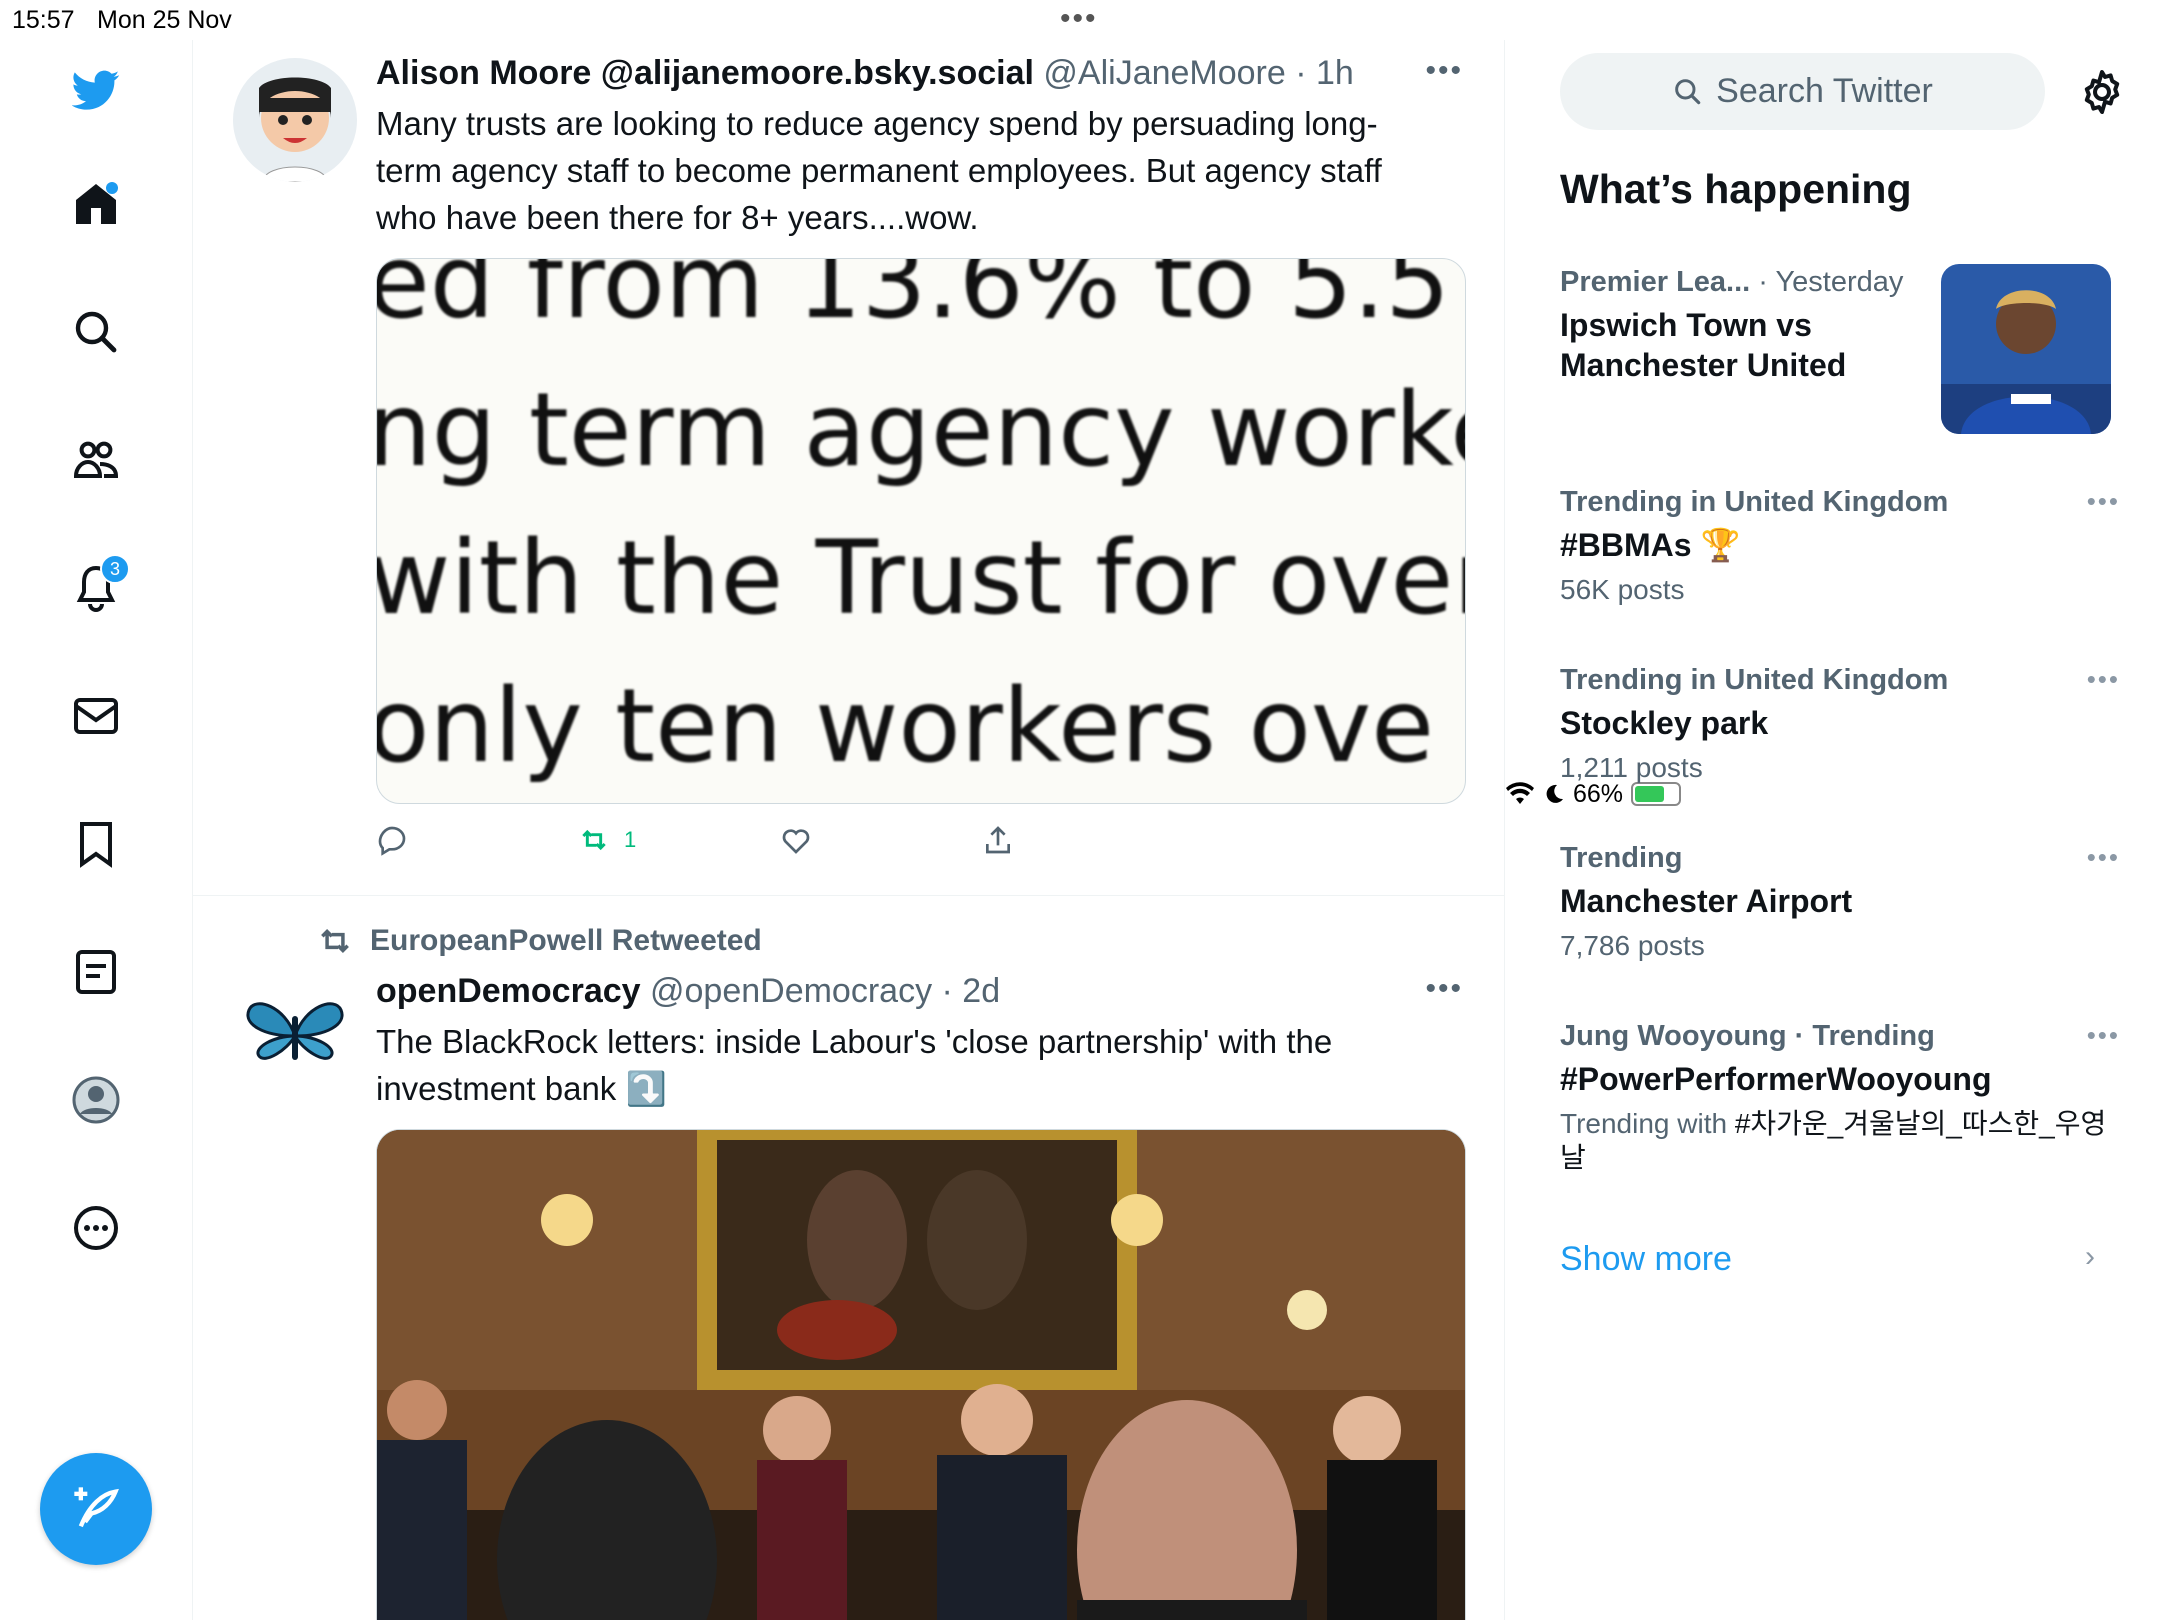 The image size is (2160, 1620). What do you see at coordinates (791, 991) in the screenshot?
I see `tweet-author-handle: @openDemocracy` at bounding box center [791, 991].